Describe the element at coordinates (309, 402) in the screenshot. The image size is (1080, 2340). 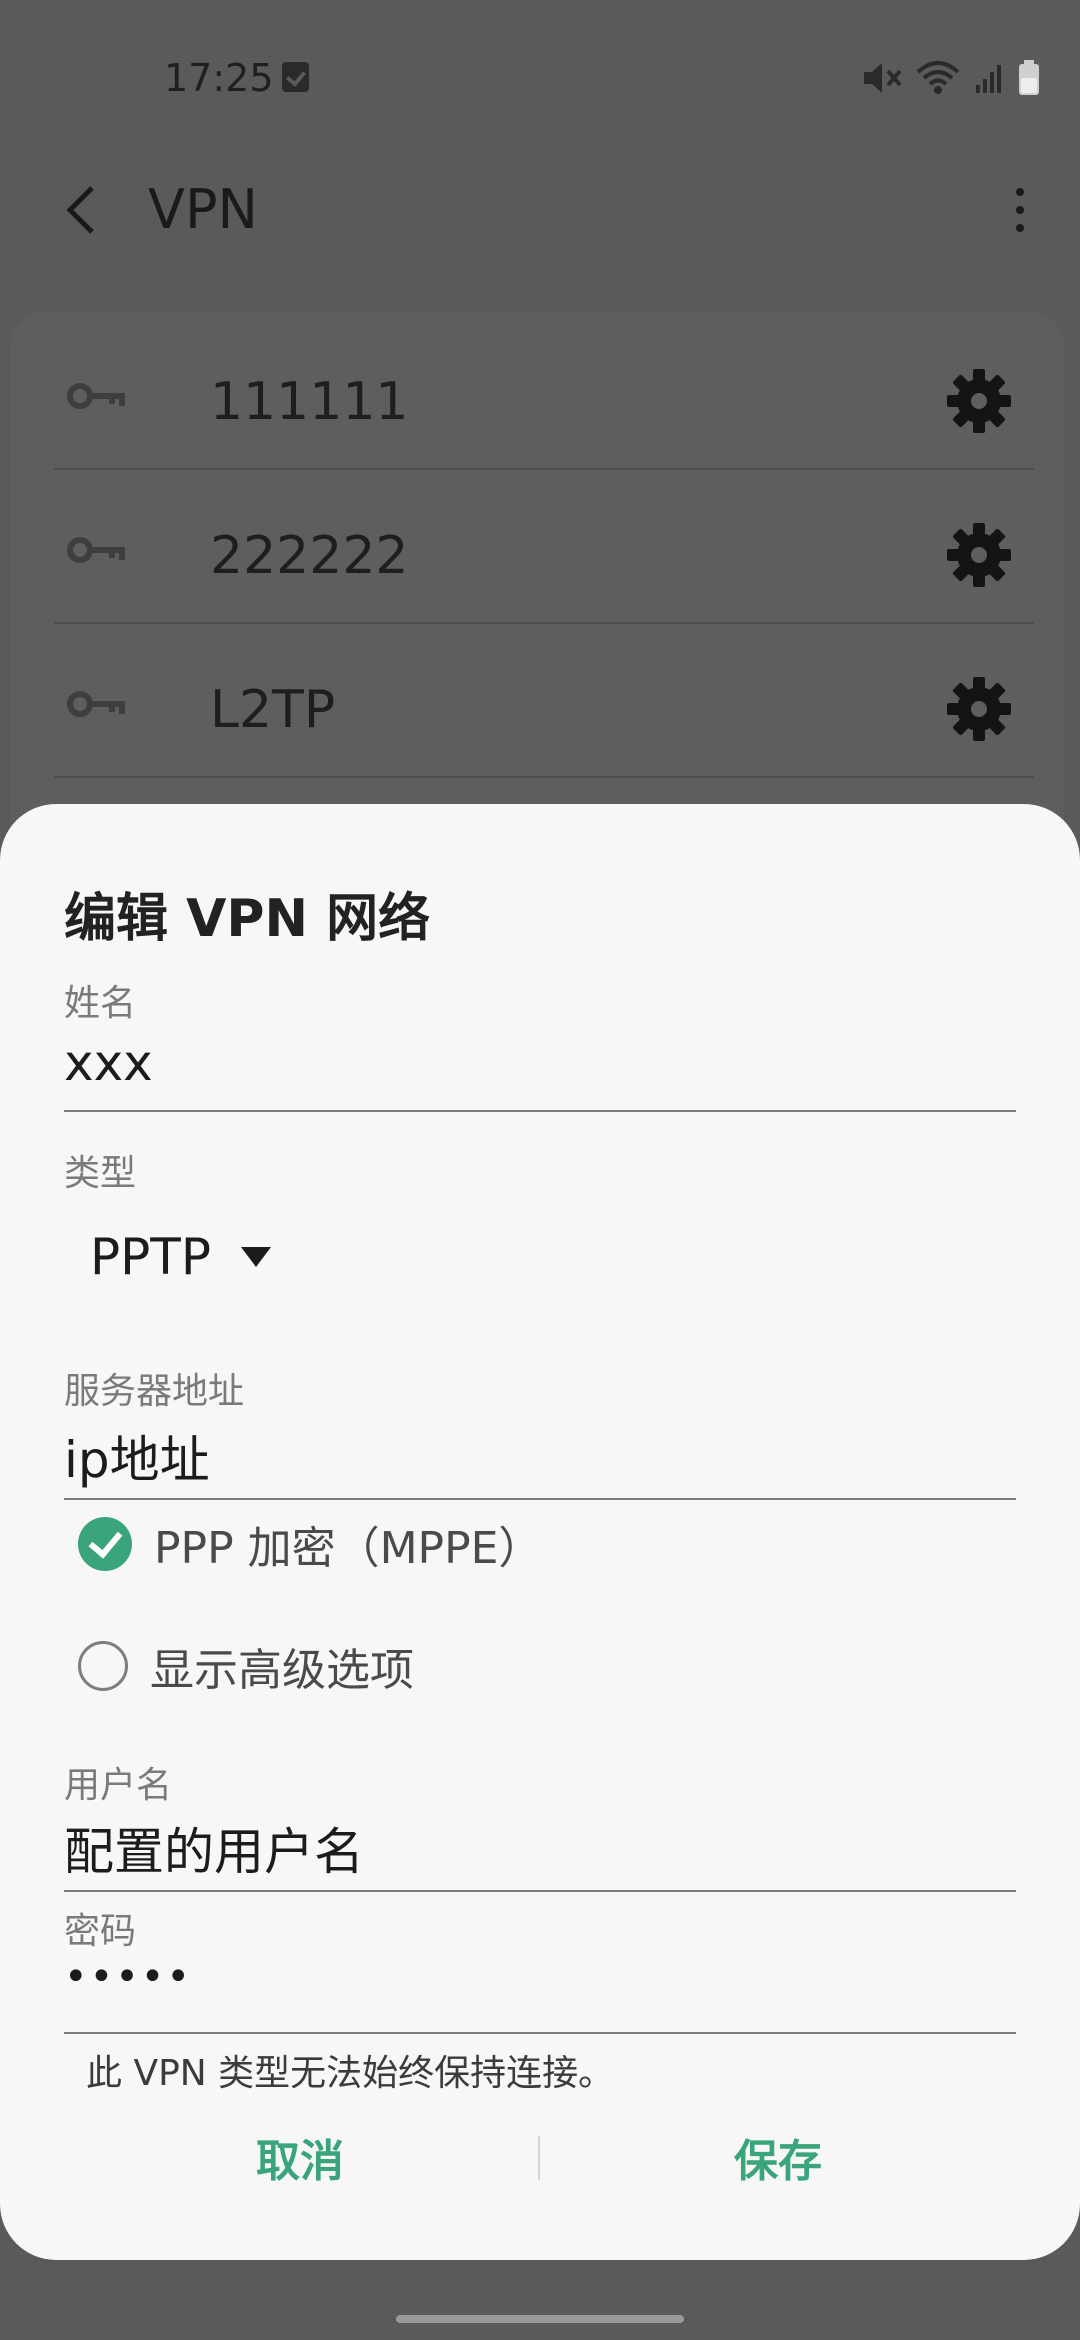
I see `vpn-item-label: 111111` at that location.